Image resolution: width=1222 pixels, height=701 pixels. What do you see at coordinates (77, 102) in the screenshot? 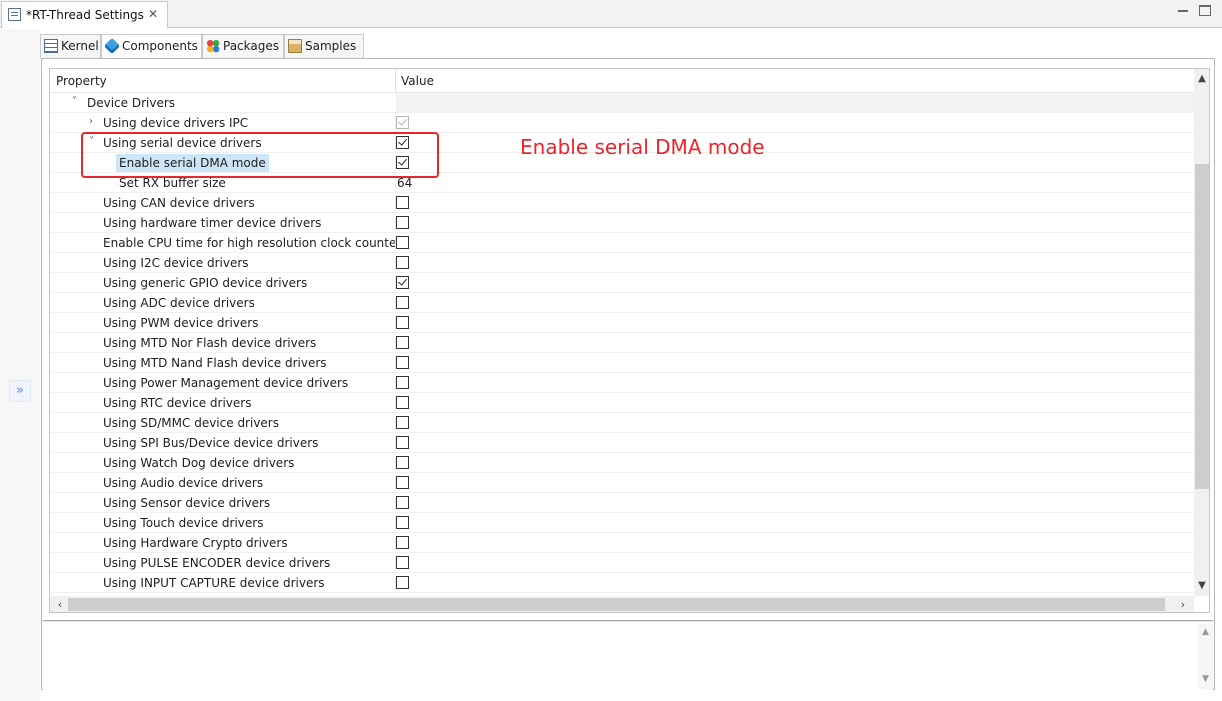
I see `chevron-down-icon: ˅` at bounding box center [77, 102].